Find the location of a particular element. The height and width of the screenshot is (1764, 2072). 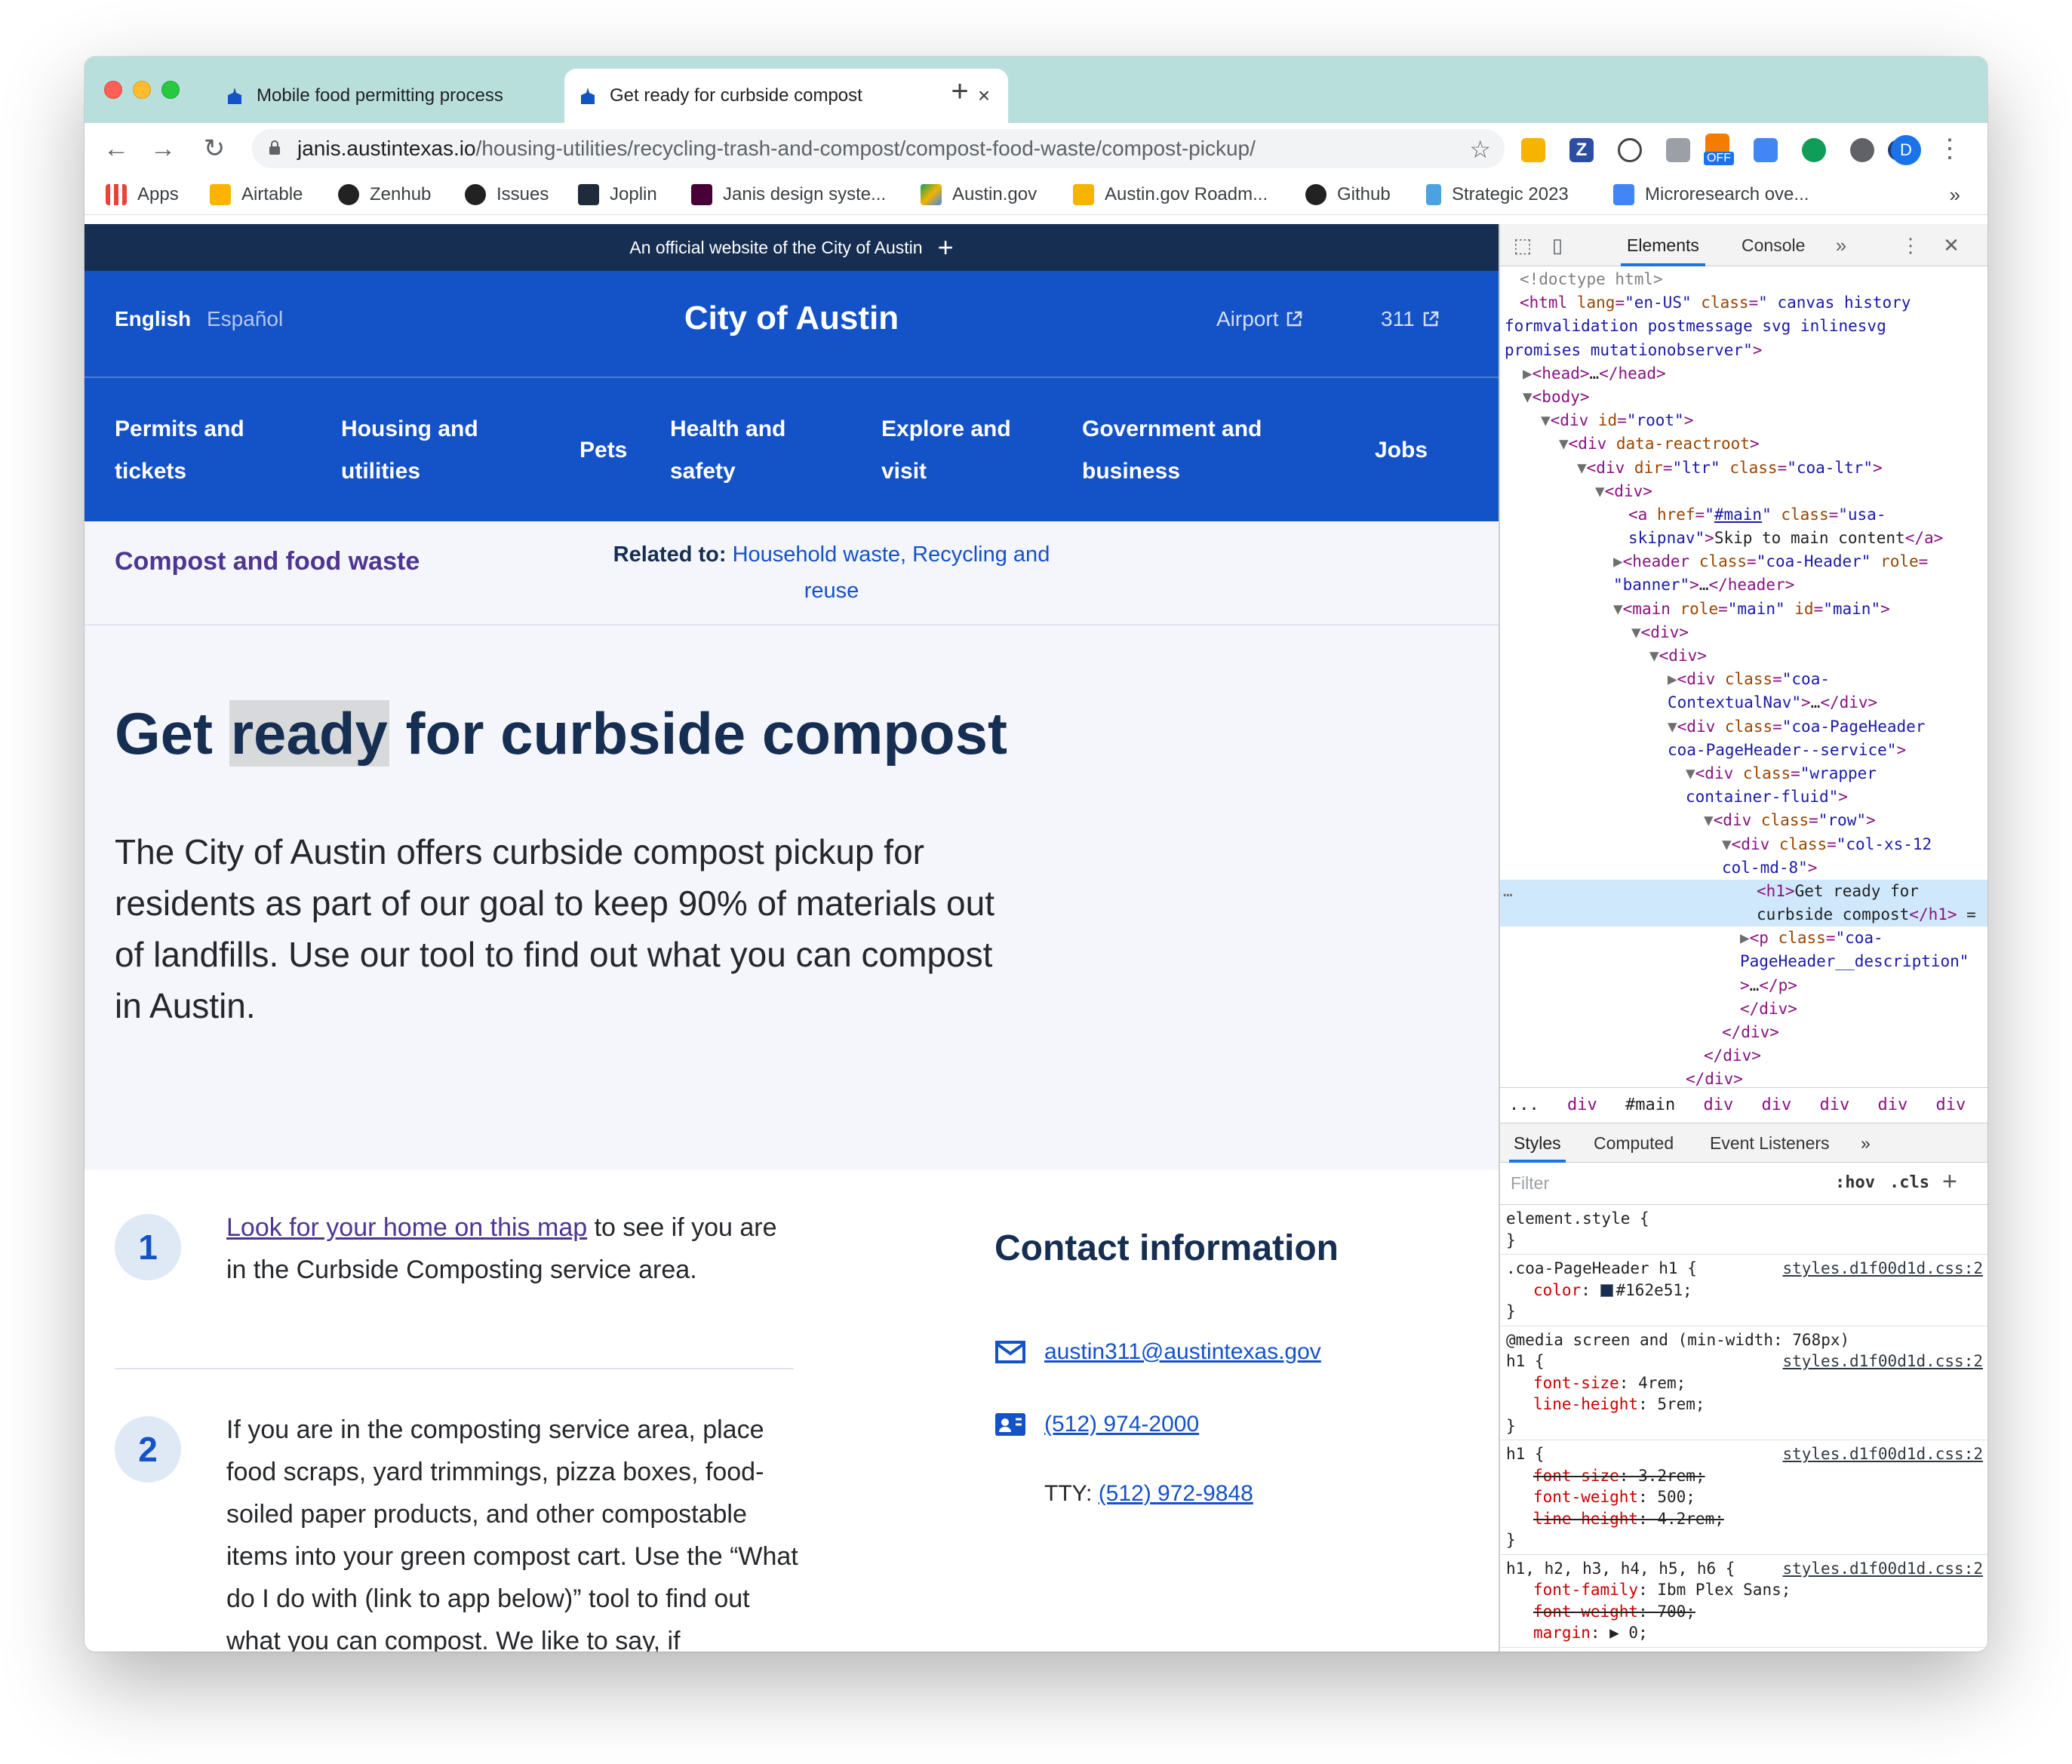

selected-dom-node: … <h1>Get ready for is located at coordinates (1743, 891).